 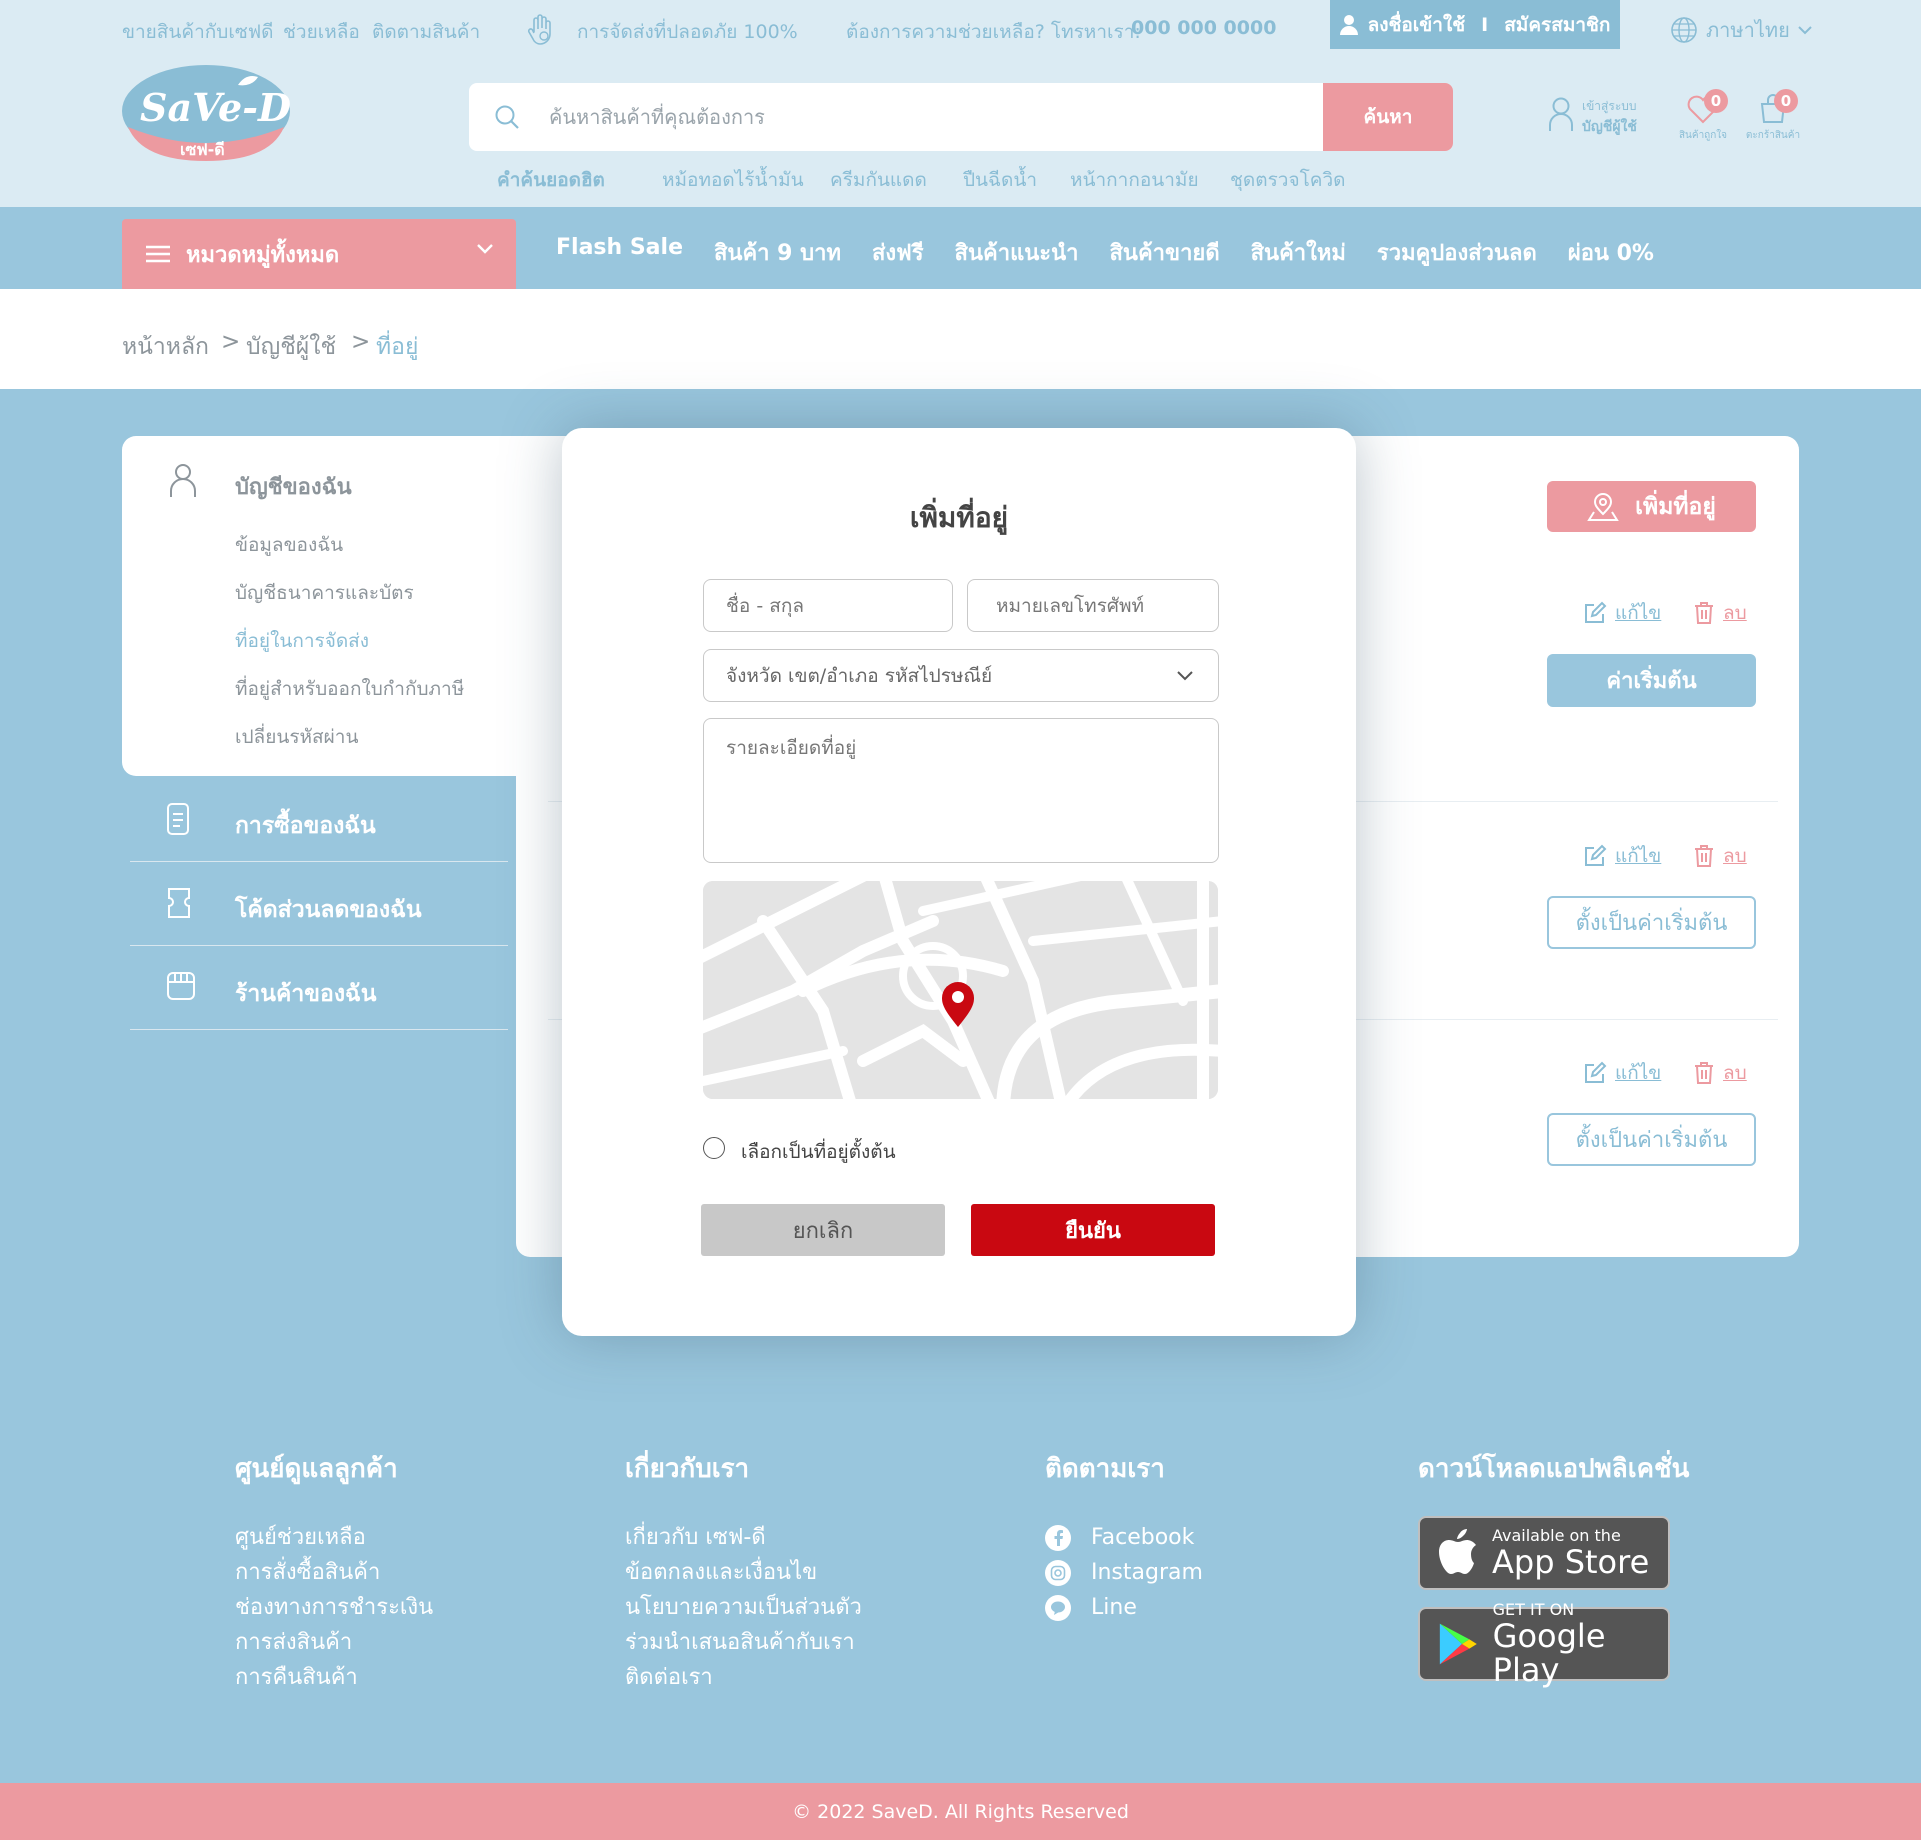 What do you see at coordinates (1000, 180) in the screenshot?
I see `hot-search-term: ปืนฉีดน้ำ` at bounding box center [1000, 180].